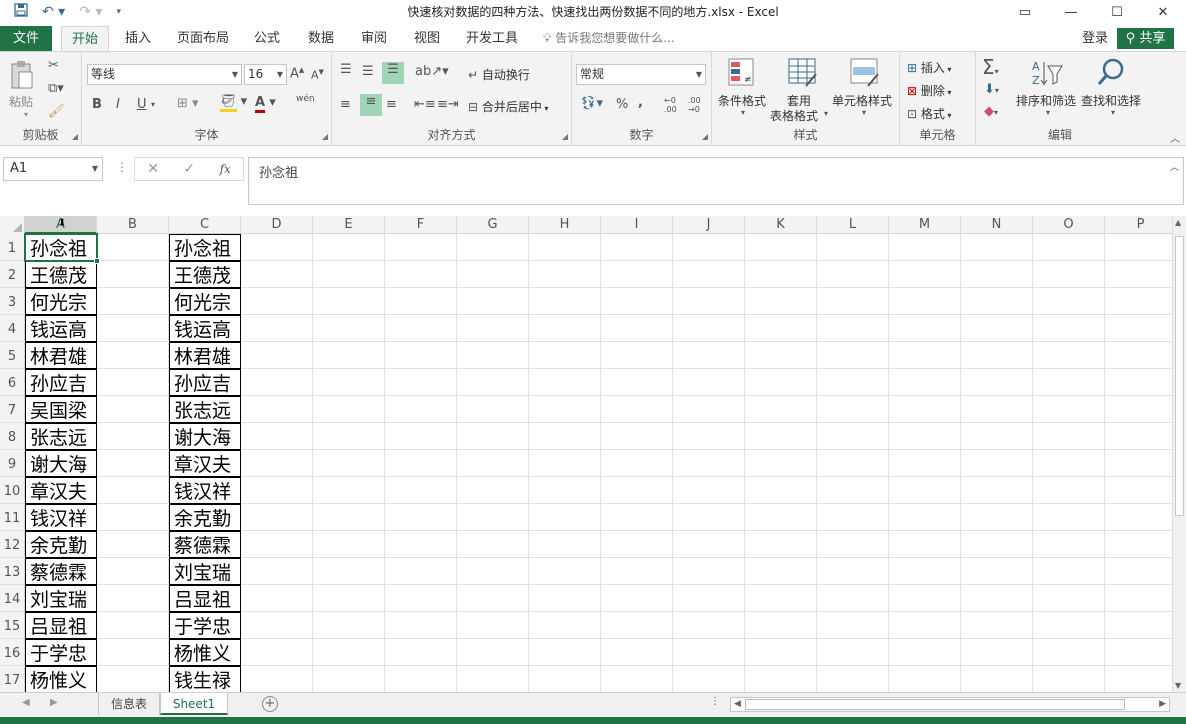 The height and width of the screenshot is (724, 1186). I want to click on vertical-scrollbar: ▲ ▼, so click(1179, 454).